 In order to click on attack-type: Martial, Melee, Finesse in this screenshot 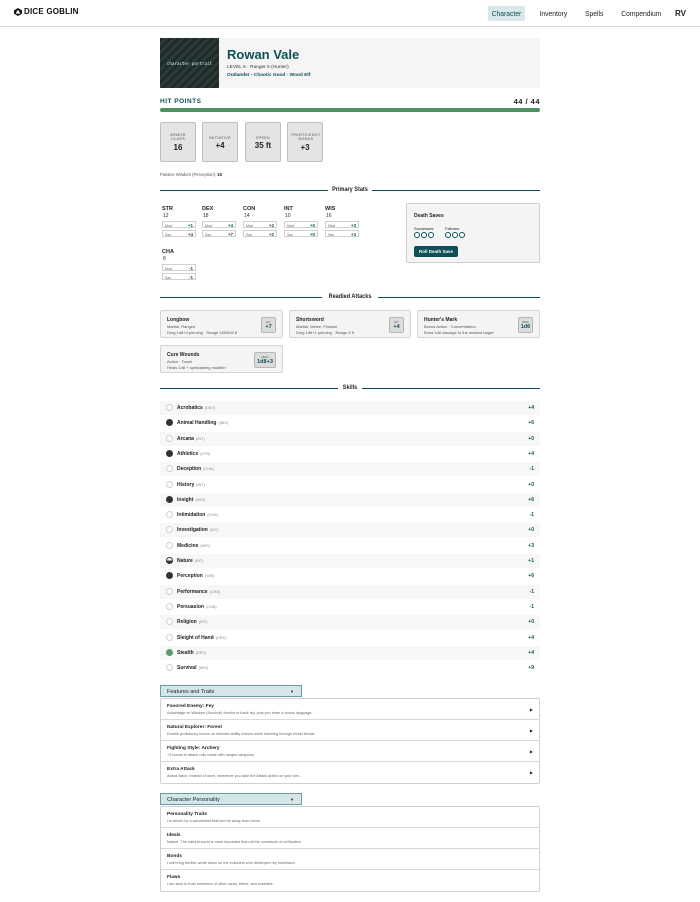, I will do `click(317, 326)`.